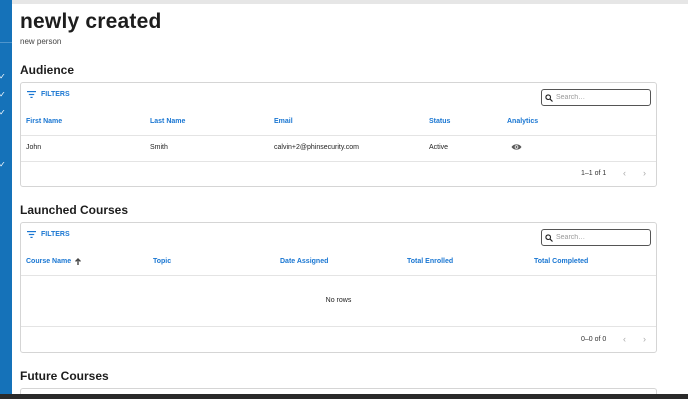 The width and height of the screenshot is (688, 399). Describe the element at coordinates (44, 121) in the screenshot. I see `column-header-first-name: First Name` at that location.